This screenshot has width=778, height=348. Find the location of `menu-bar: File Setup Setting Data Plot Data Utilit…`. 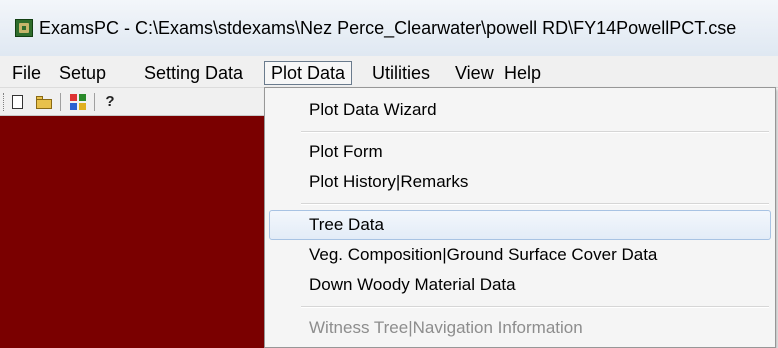

menu-bar: File Setup Setting Data Plot Data Utilit… is located at coordinates (389, 72).